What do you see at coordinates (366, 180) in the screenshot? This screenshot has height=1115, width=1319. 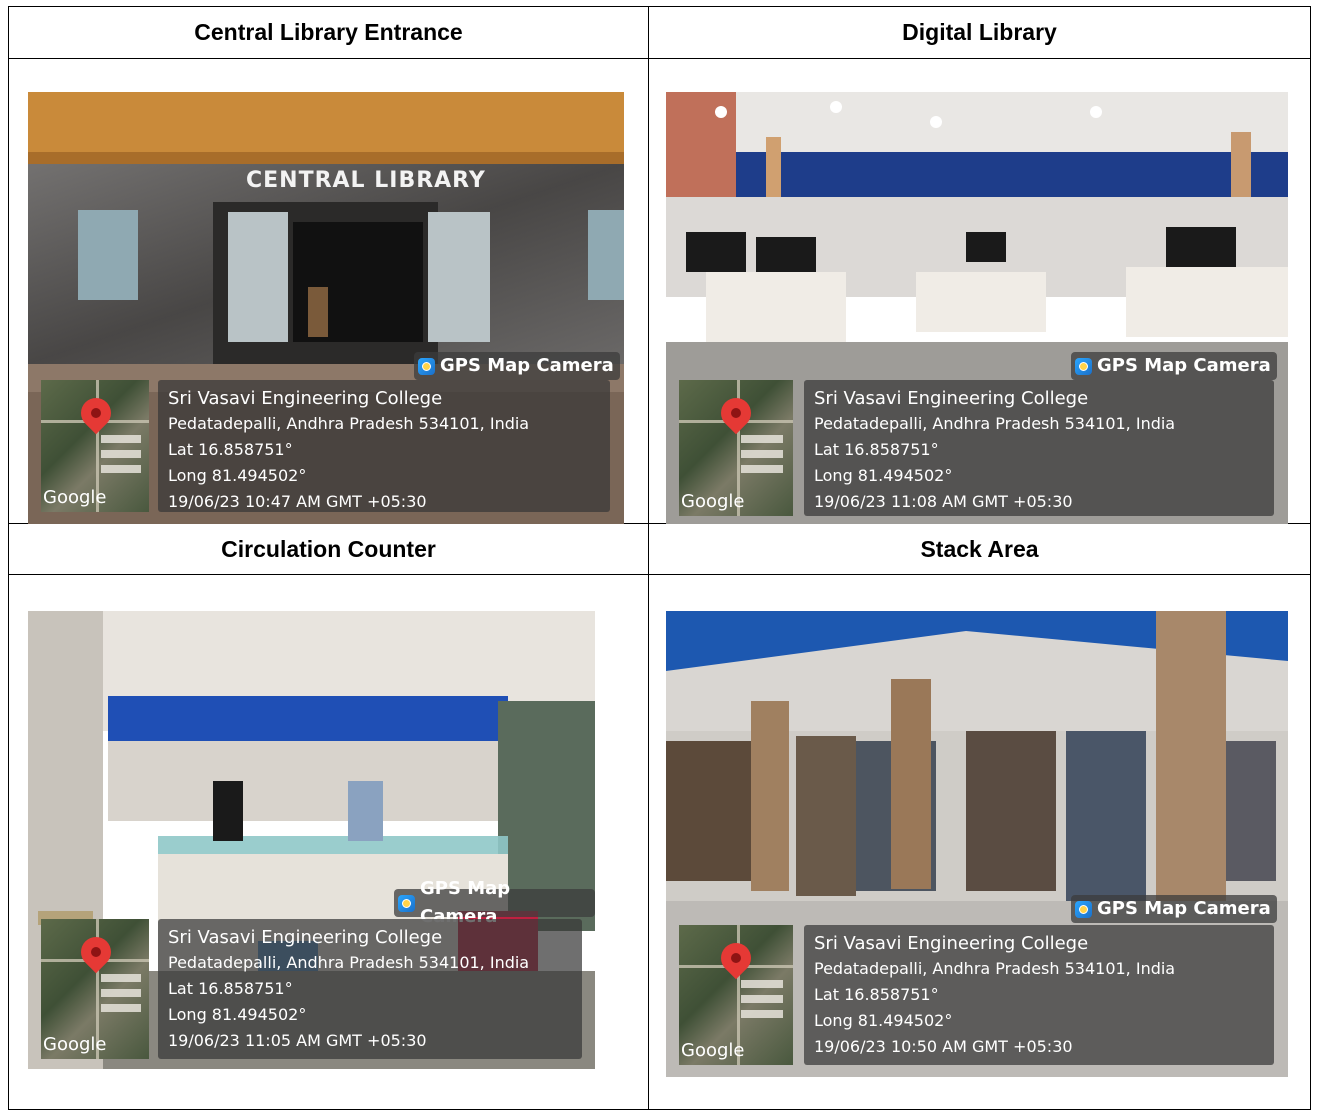 I see `central-library-sign: CENTRAL LIBRARY` at bounding box center [366, 180].